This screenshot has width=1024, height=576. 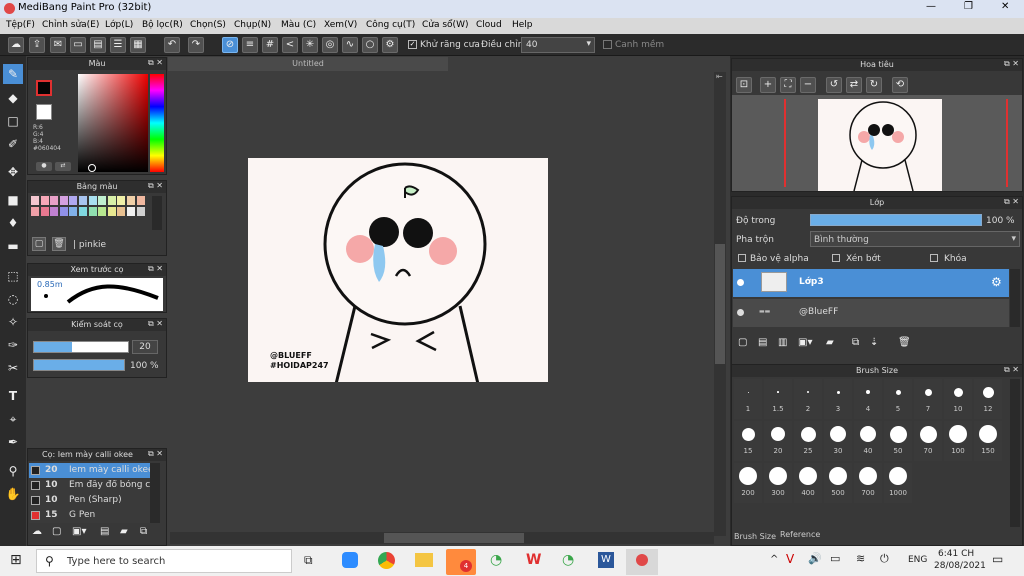 I want to click on zoom-out-icon: −, so click(x=808, y=85).